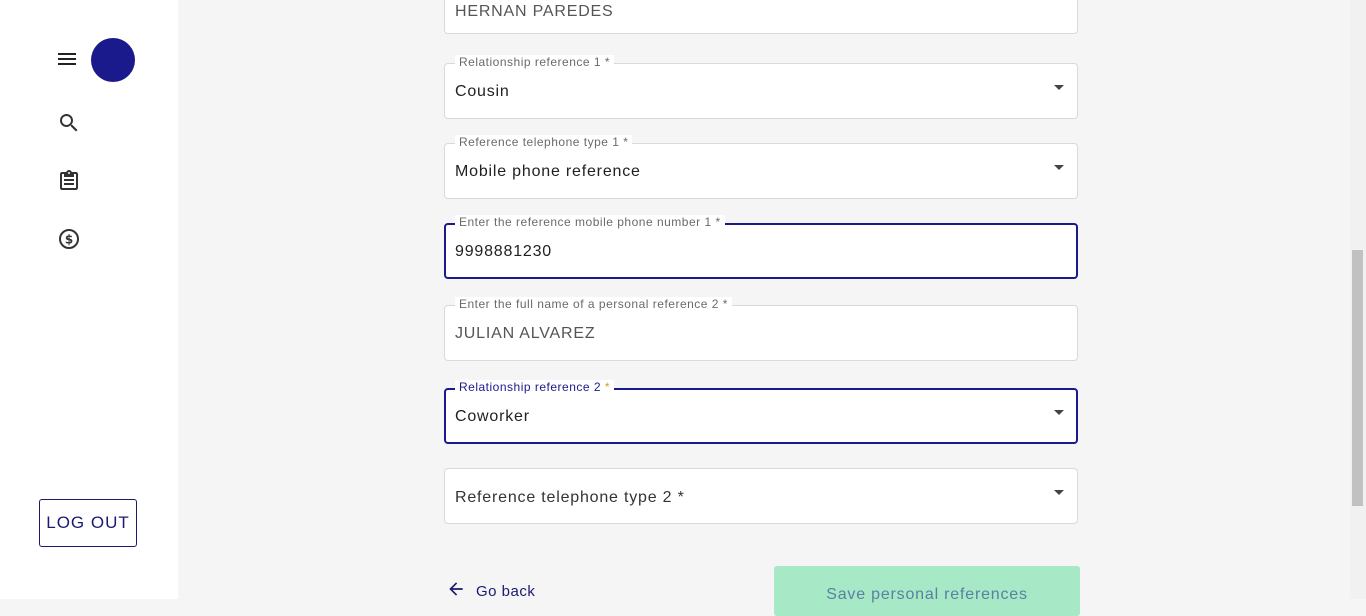 The width and height of the screenshot is (1366, 616). What do you see at coordinates (456, 591) in the screenshot?
I see `arrow-left-icon` at bounding box center [456, 591].